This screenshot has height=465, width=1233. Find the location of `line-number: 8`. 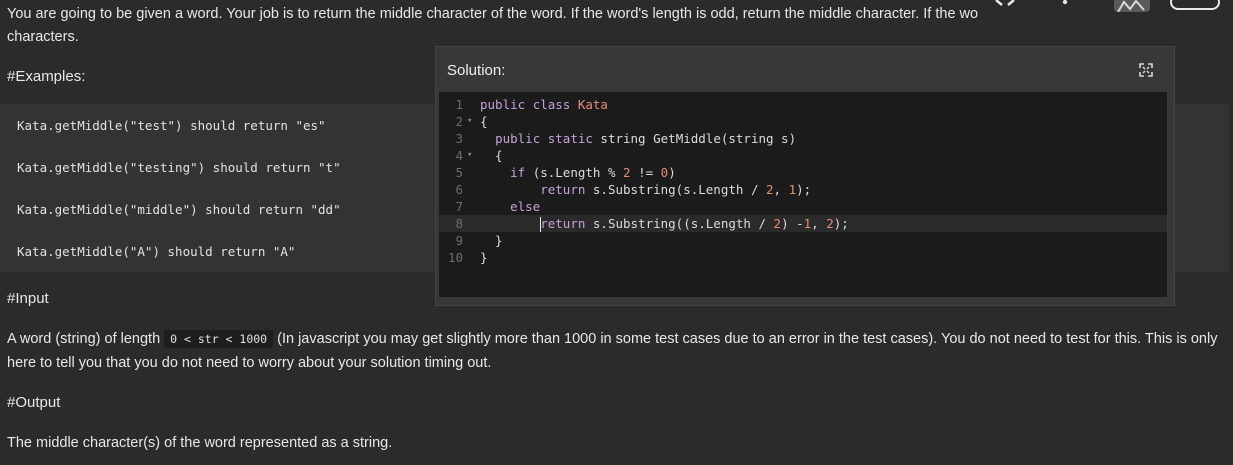

line-number: 8 is located at coordinates (459, 223).